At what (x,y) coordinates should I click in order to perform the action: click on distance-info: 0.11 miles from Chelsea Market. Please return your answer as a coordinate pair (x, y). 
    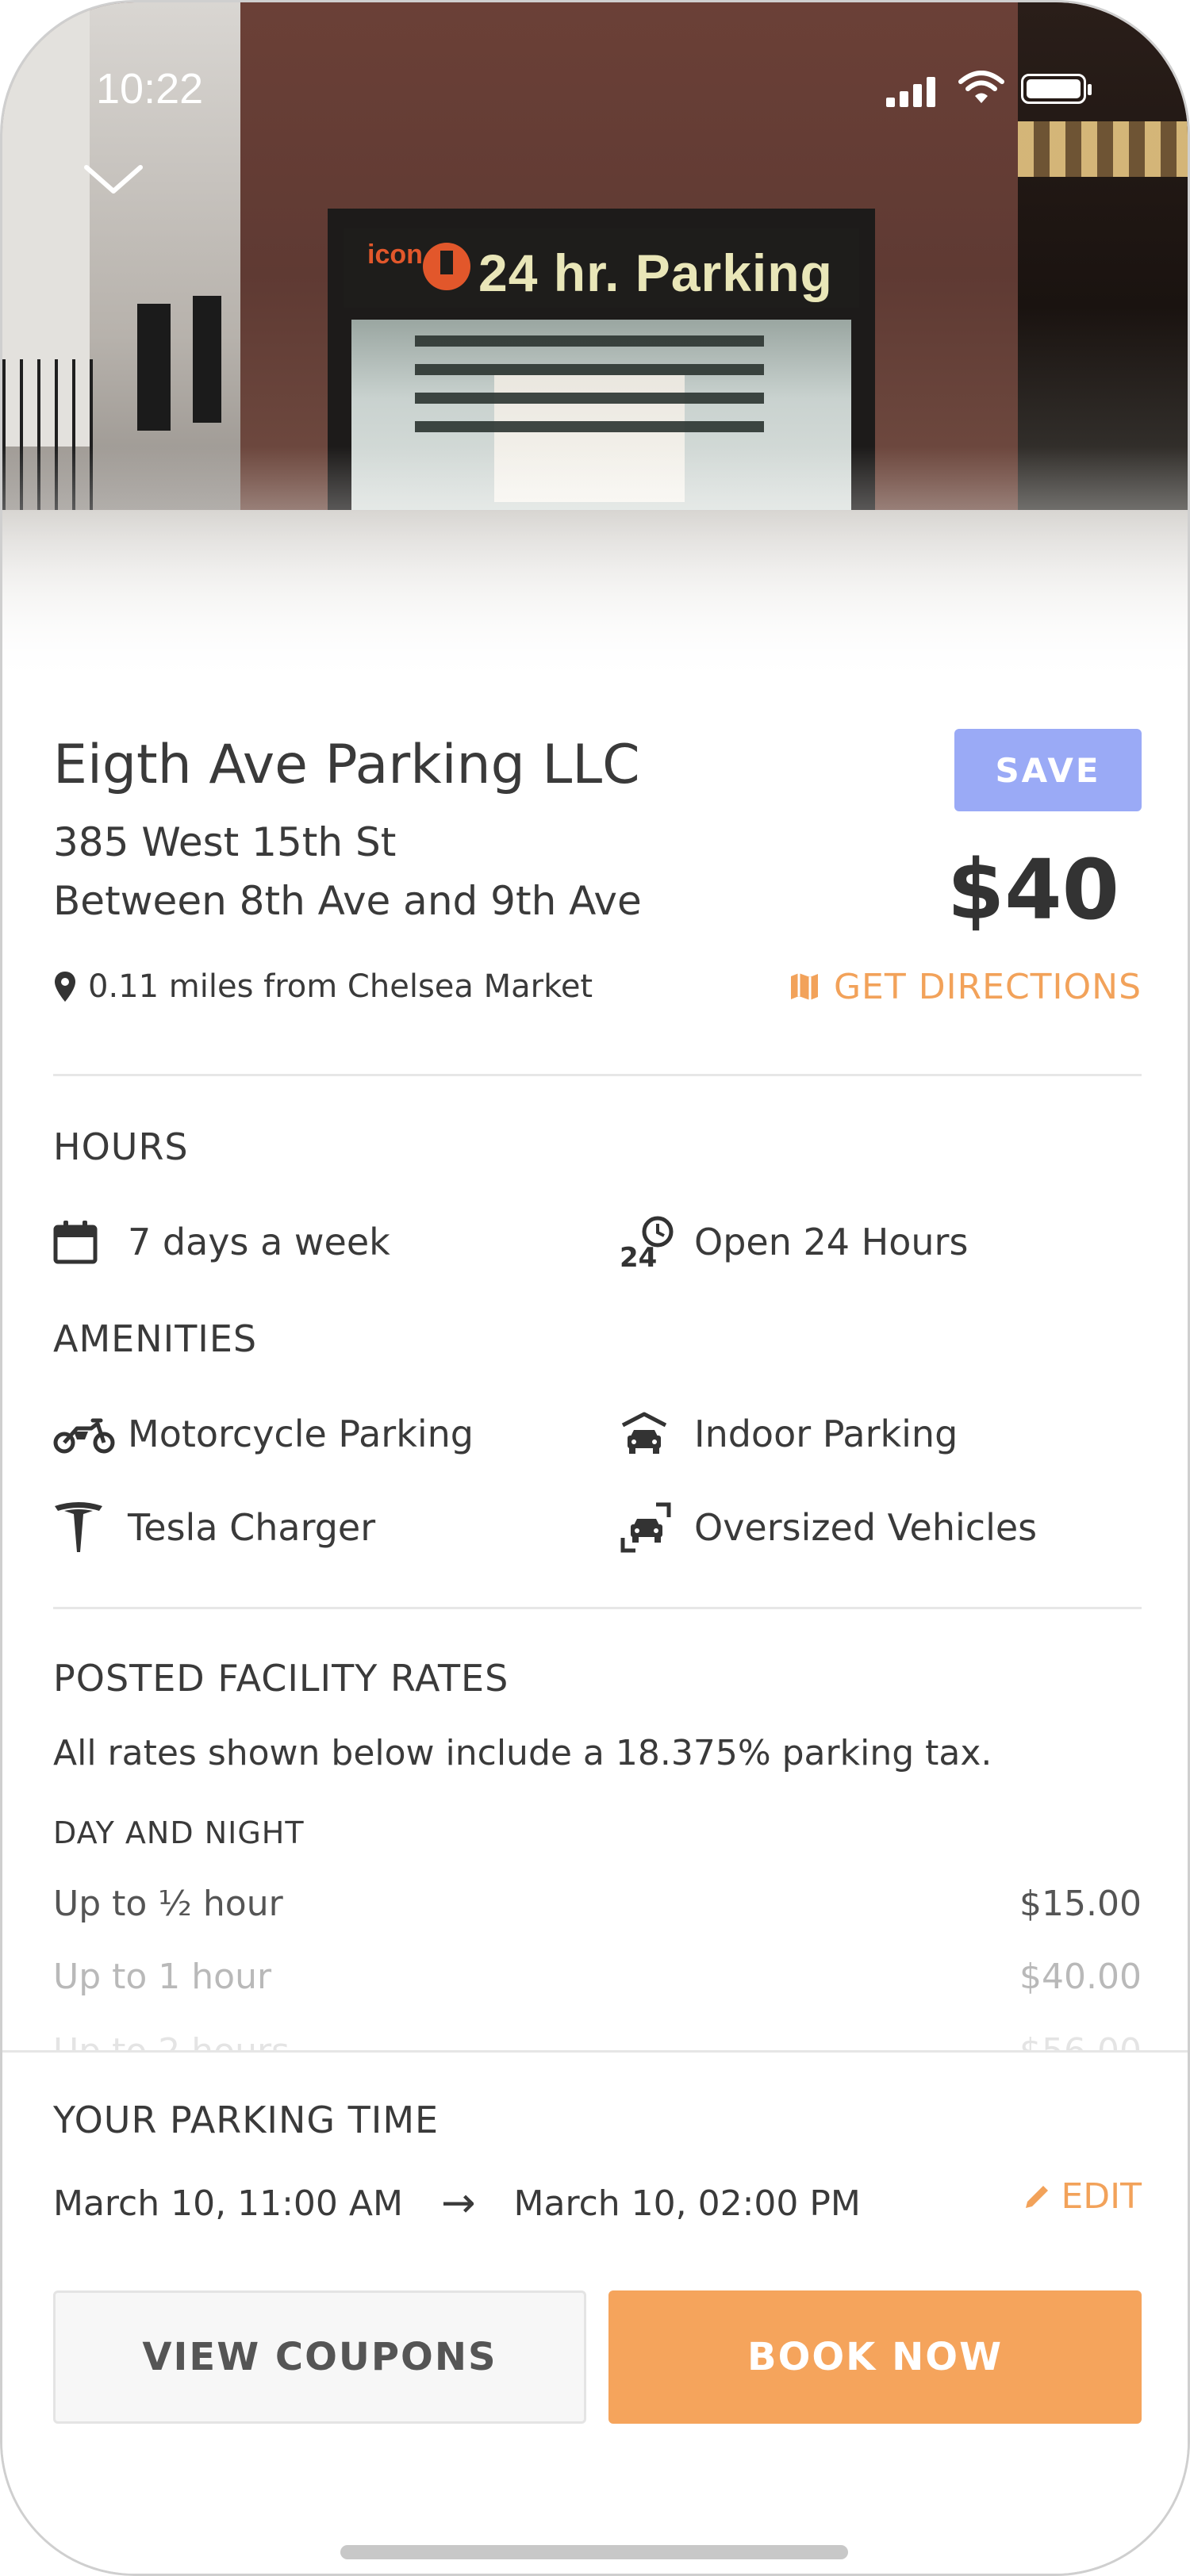
    Looking at the image, I should click on (323, 986).